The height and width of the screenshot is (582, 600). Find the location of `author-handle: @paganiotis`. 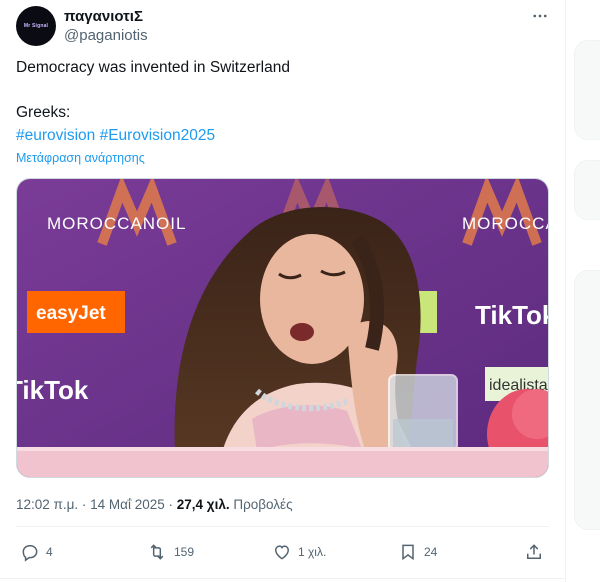

author-handle: @paganiotis is located at coordinates (106, 35).